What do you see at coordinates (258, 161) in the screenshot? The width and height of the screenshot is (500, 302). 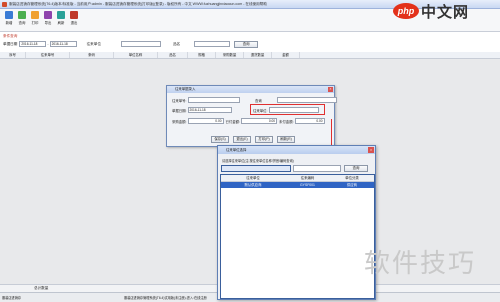 I see `dialog-hint: 请选择往来单位(注:按往来单位名称/拼音/编码查询)` at bounding box center [258, 161].